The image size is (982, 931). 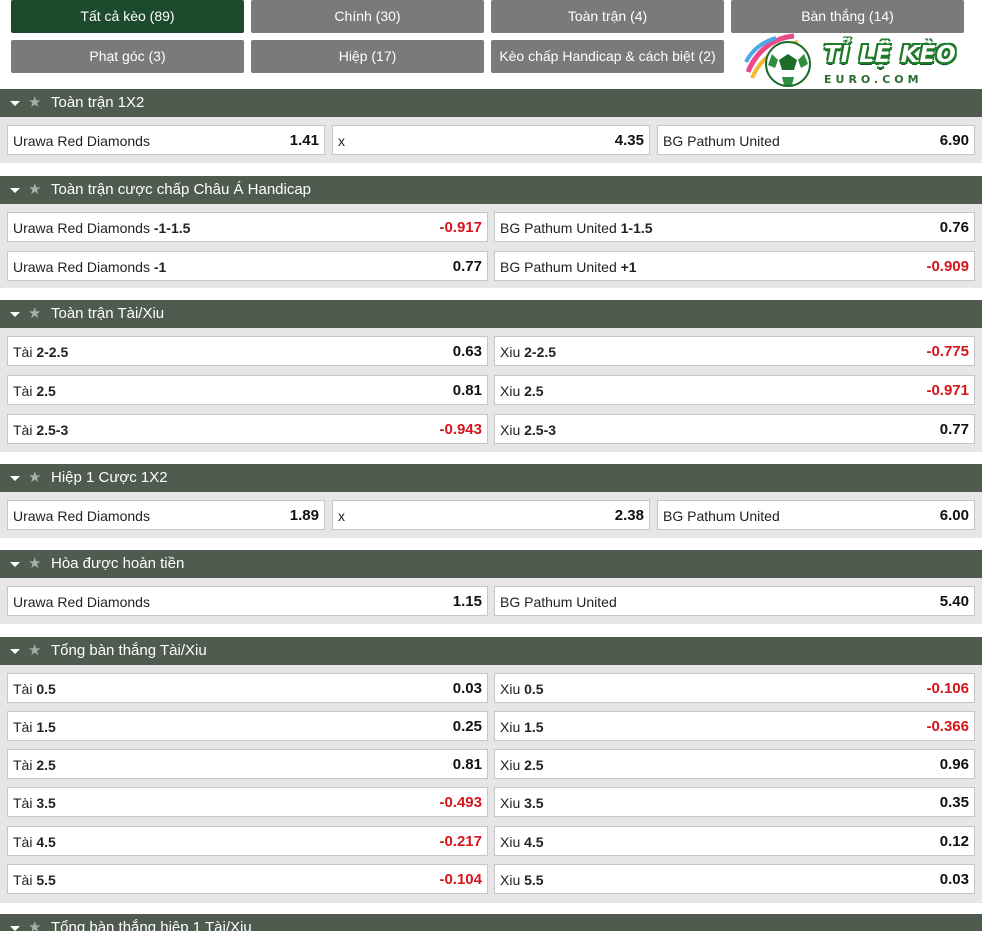 What do you see at coordinates (491, 314) in the screenshot?
I see `section-header: ★ Toàn trận Tài/Xiu` at bounding box center [491, 314].